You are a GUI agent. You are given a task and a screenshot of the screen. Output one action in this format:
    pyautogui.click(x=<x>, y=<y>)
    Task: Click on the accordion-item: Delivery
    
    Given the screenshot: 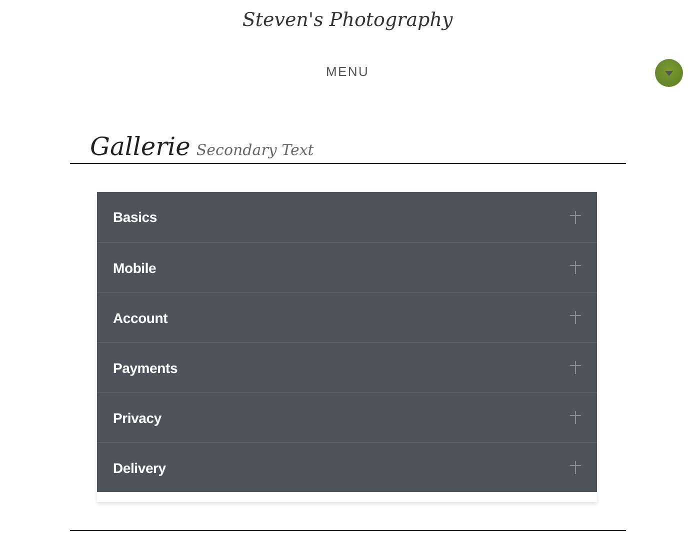 What is the action you would take?
    pyautogui.click(x=347, y=467)
    